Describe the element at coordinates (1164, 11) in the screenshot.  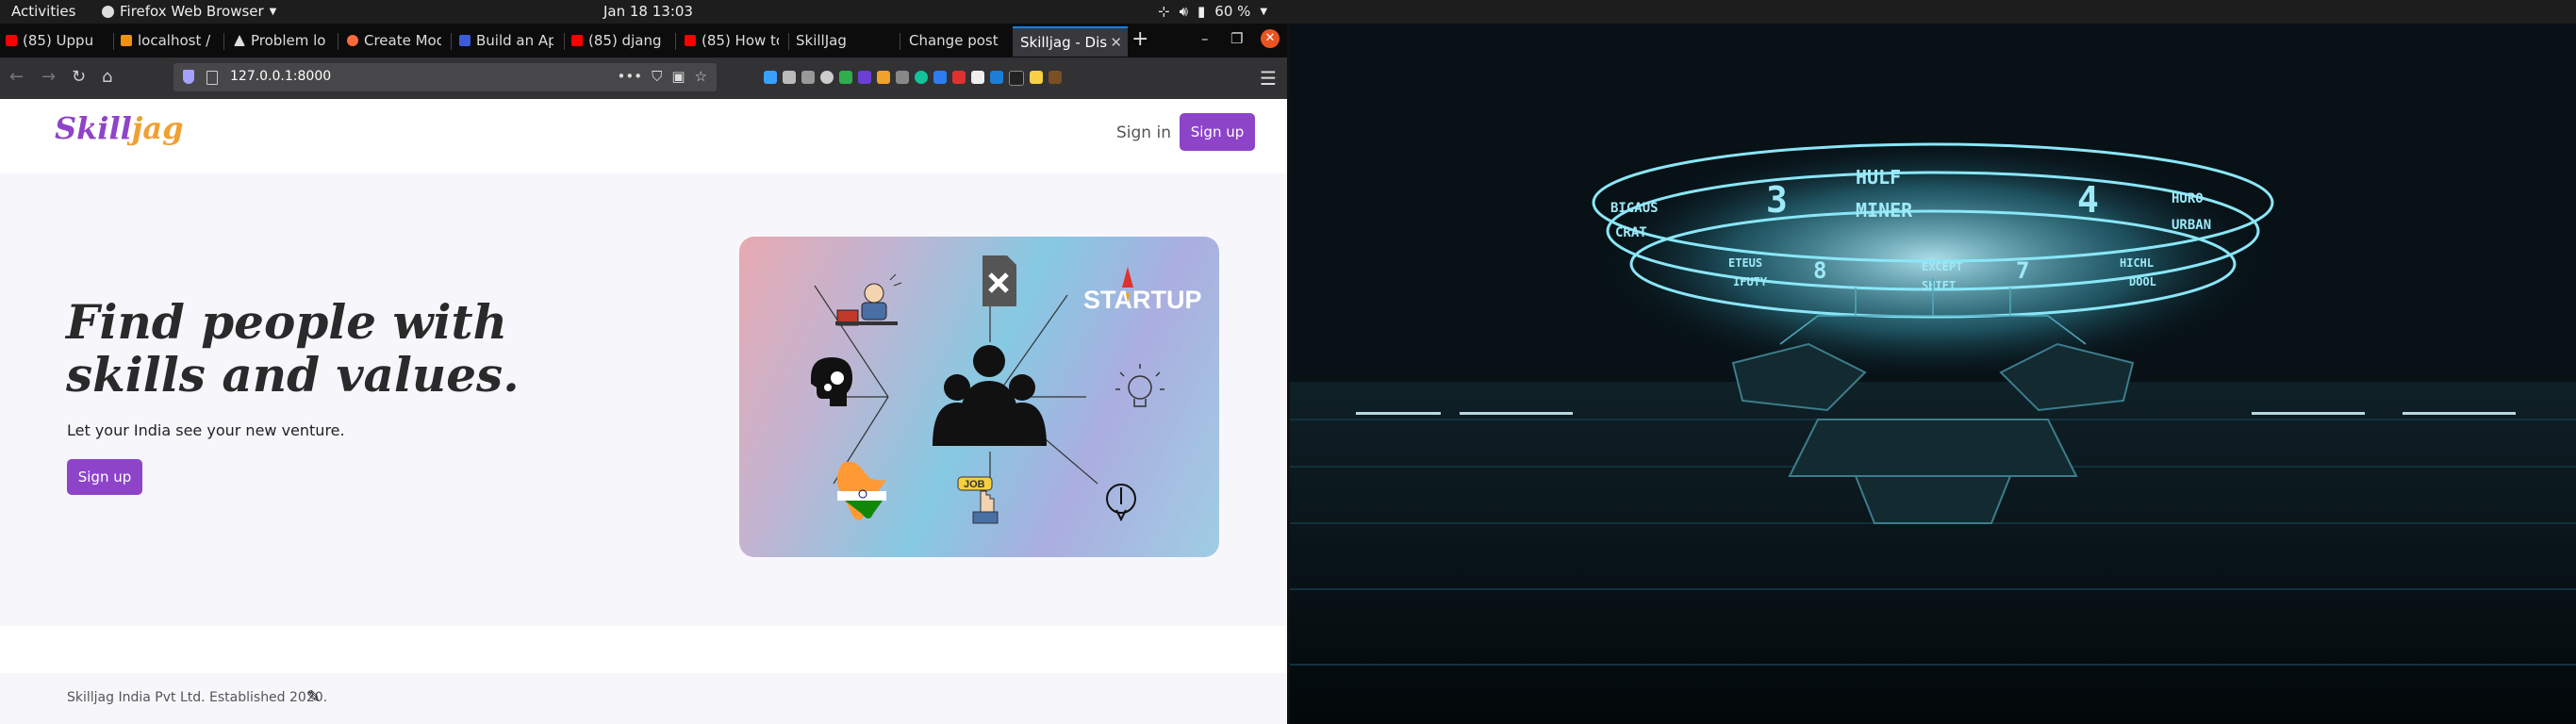
I see `network-icon: ⊹` at that location.